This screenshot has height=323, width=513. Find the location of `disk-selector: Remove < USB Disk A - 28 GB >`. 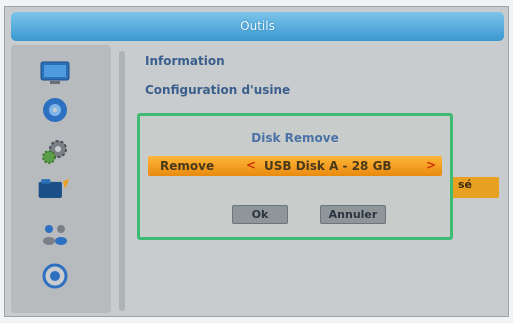

disk-selector: Remove < USB Disk A - 28 GB > is located at coordinates (295, 166).